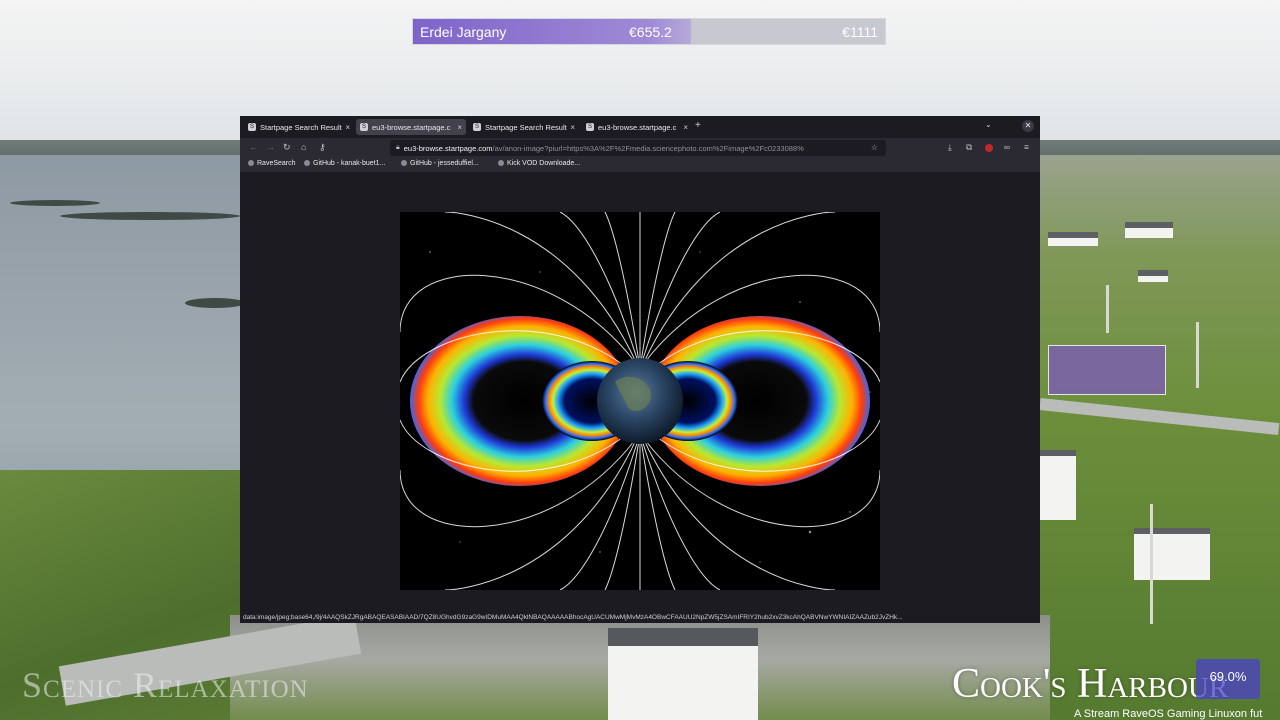 The height and width of the screenshot is (720, 1280). I want to click on bookmark-icon, so click(251, 163).